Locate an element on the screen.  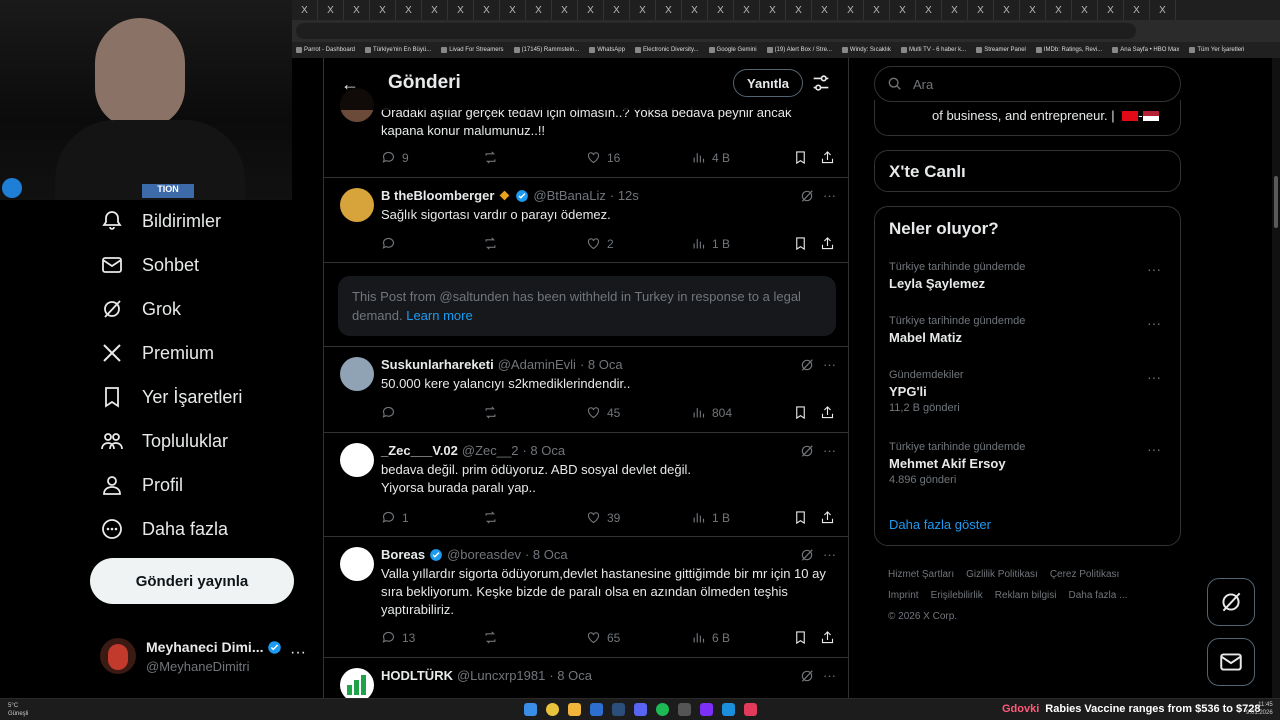
footer-link: Imprint is located at coordinates (903, 595).